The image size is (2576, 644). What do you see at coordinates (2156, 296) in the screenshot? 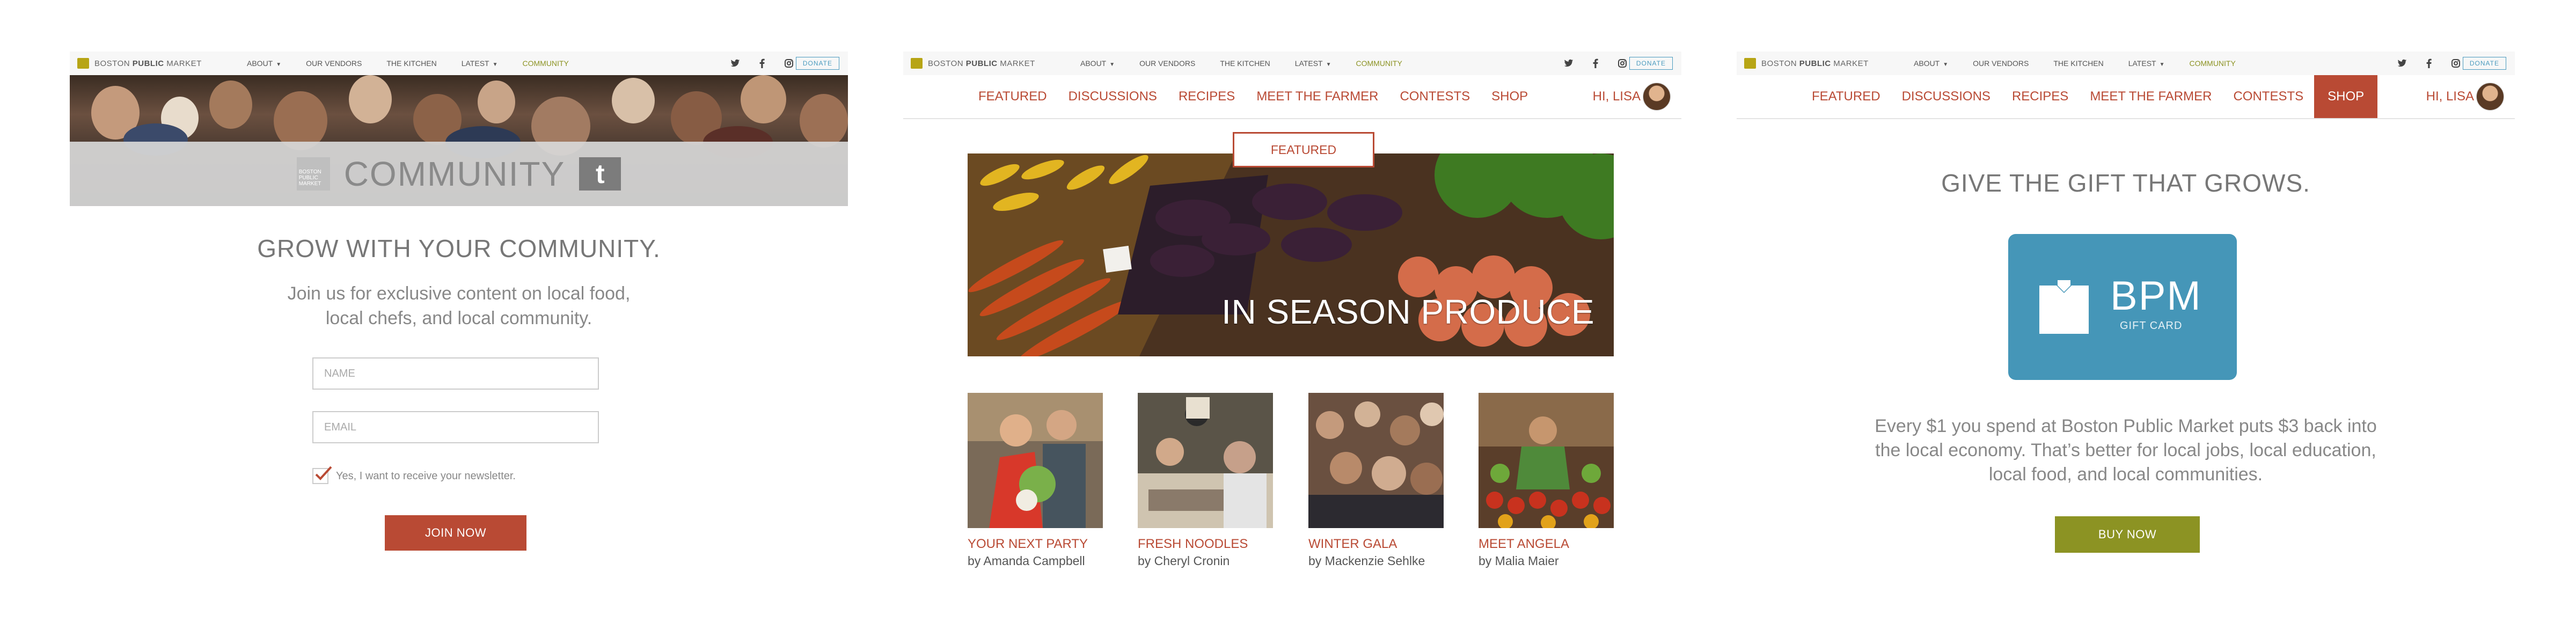
I see `gift-card-title: BPM` at bounding box center [2156, 296].